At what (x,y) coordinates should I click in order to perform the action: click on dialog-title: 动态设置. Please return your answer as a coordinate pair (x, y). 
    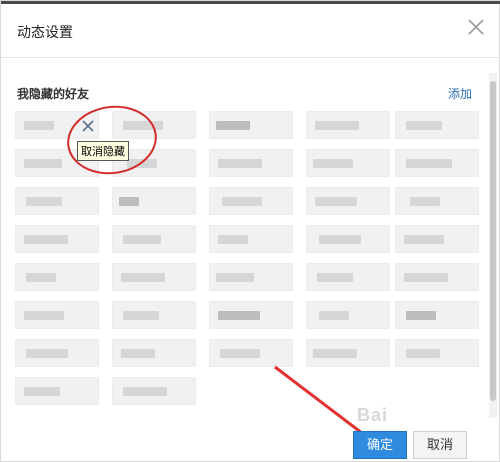
    Looking at the image, I should click on (45, 32).